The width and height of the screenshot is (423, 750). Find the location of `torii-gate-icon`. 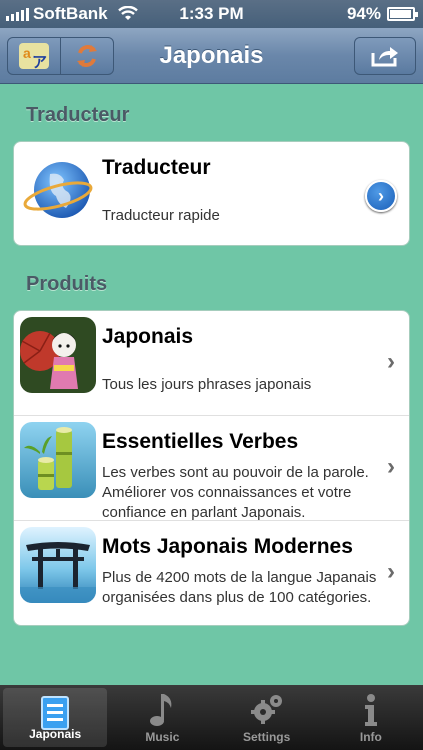

torii-gate-icon is located at coordinates (58, 565).